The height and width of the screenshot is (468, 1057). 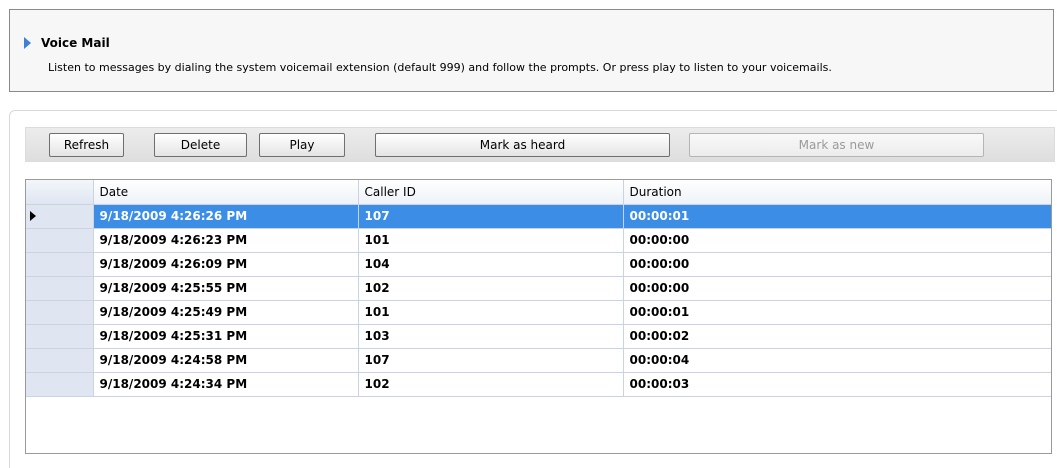 I want to click on table-row: 9/18/2009 4:25:31 PM 103 00:00:02, so click(x=538, y=336).